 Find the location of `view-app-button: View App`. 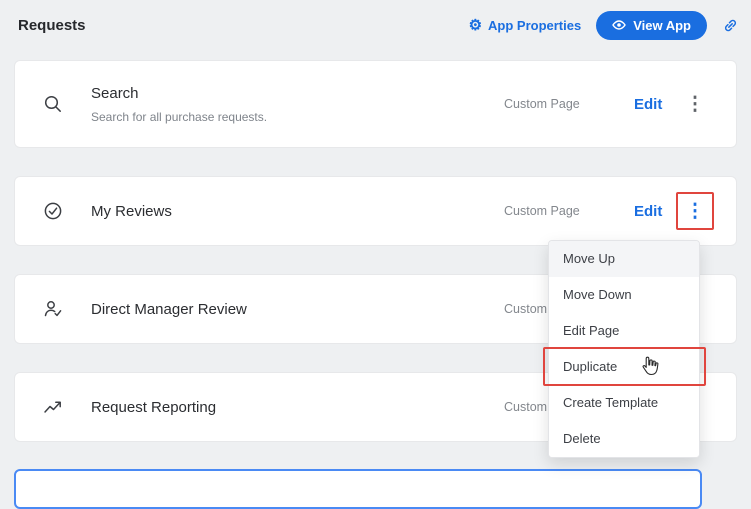

view-app-button: View App is located at coordinates (651, 25).